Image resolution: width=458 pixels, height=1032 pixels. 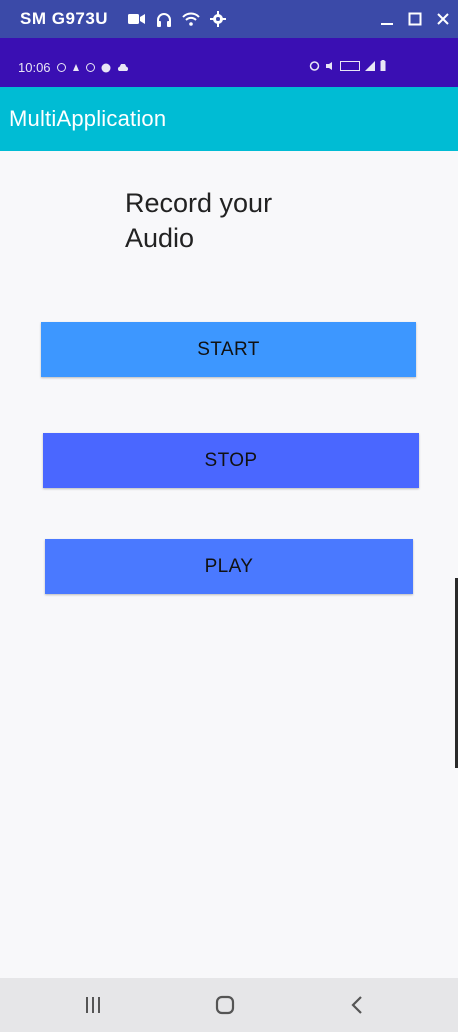 I want to click on whatsapp-icon, so click(x=61, y=67).